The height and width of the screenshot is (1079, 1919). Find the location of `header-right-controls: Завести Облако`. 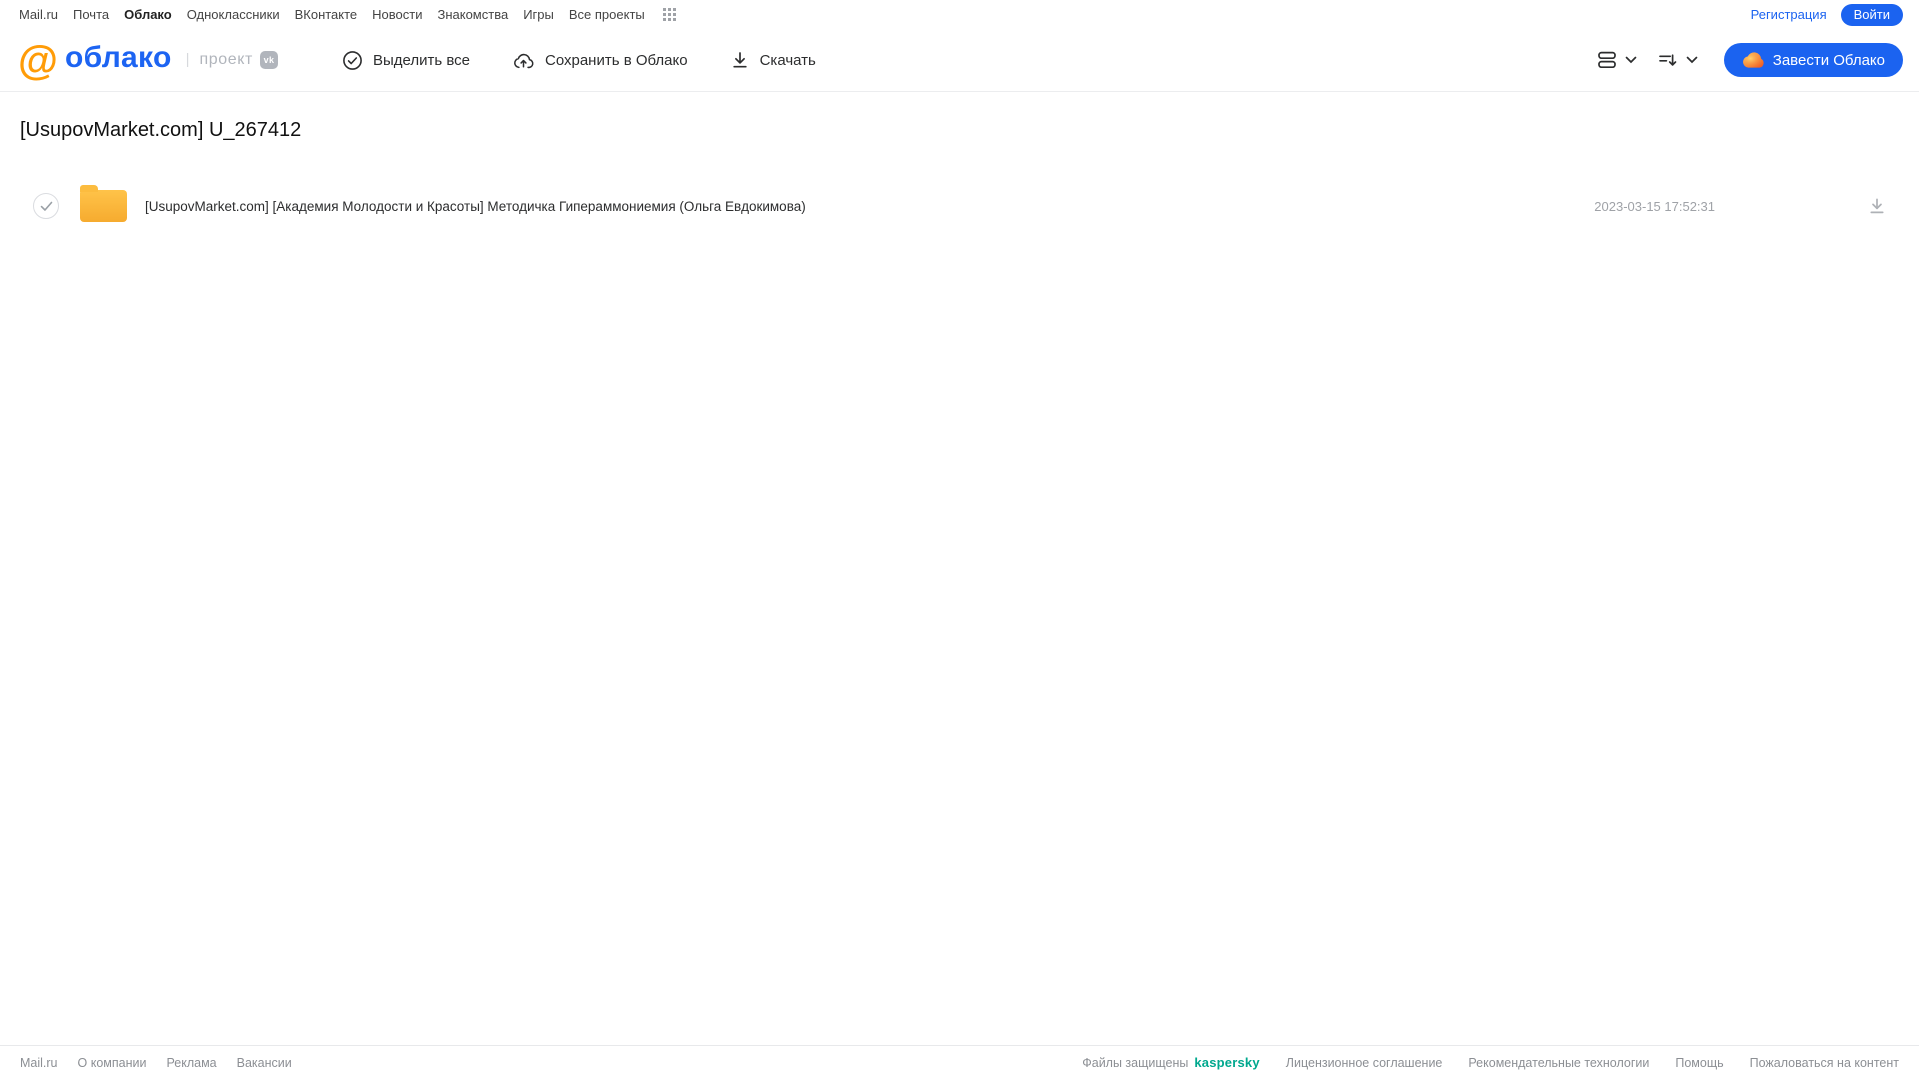

header-right-controls: Завести Облако is located at coordinates (1749, 60).